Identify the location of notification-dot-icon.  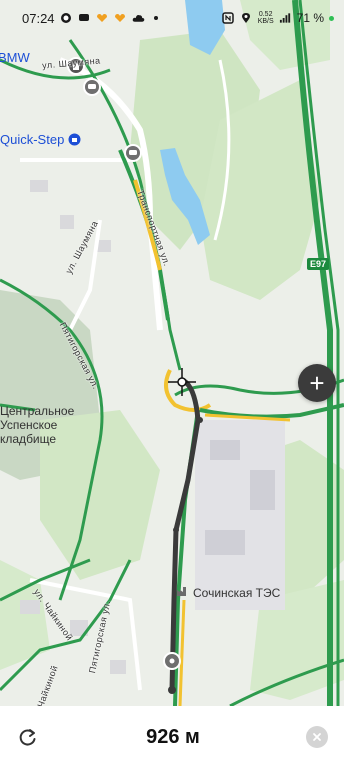
(331, 18).